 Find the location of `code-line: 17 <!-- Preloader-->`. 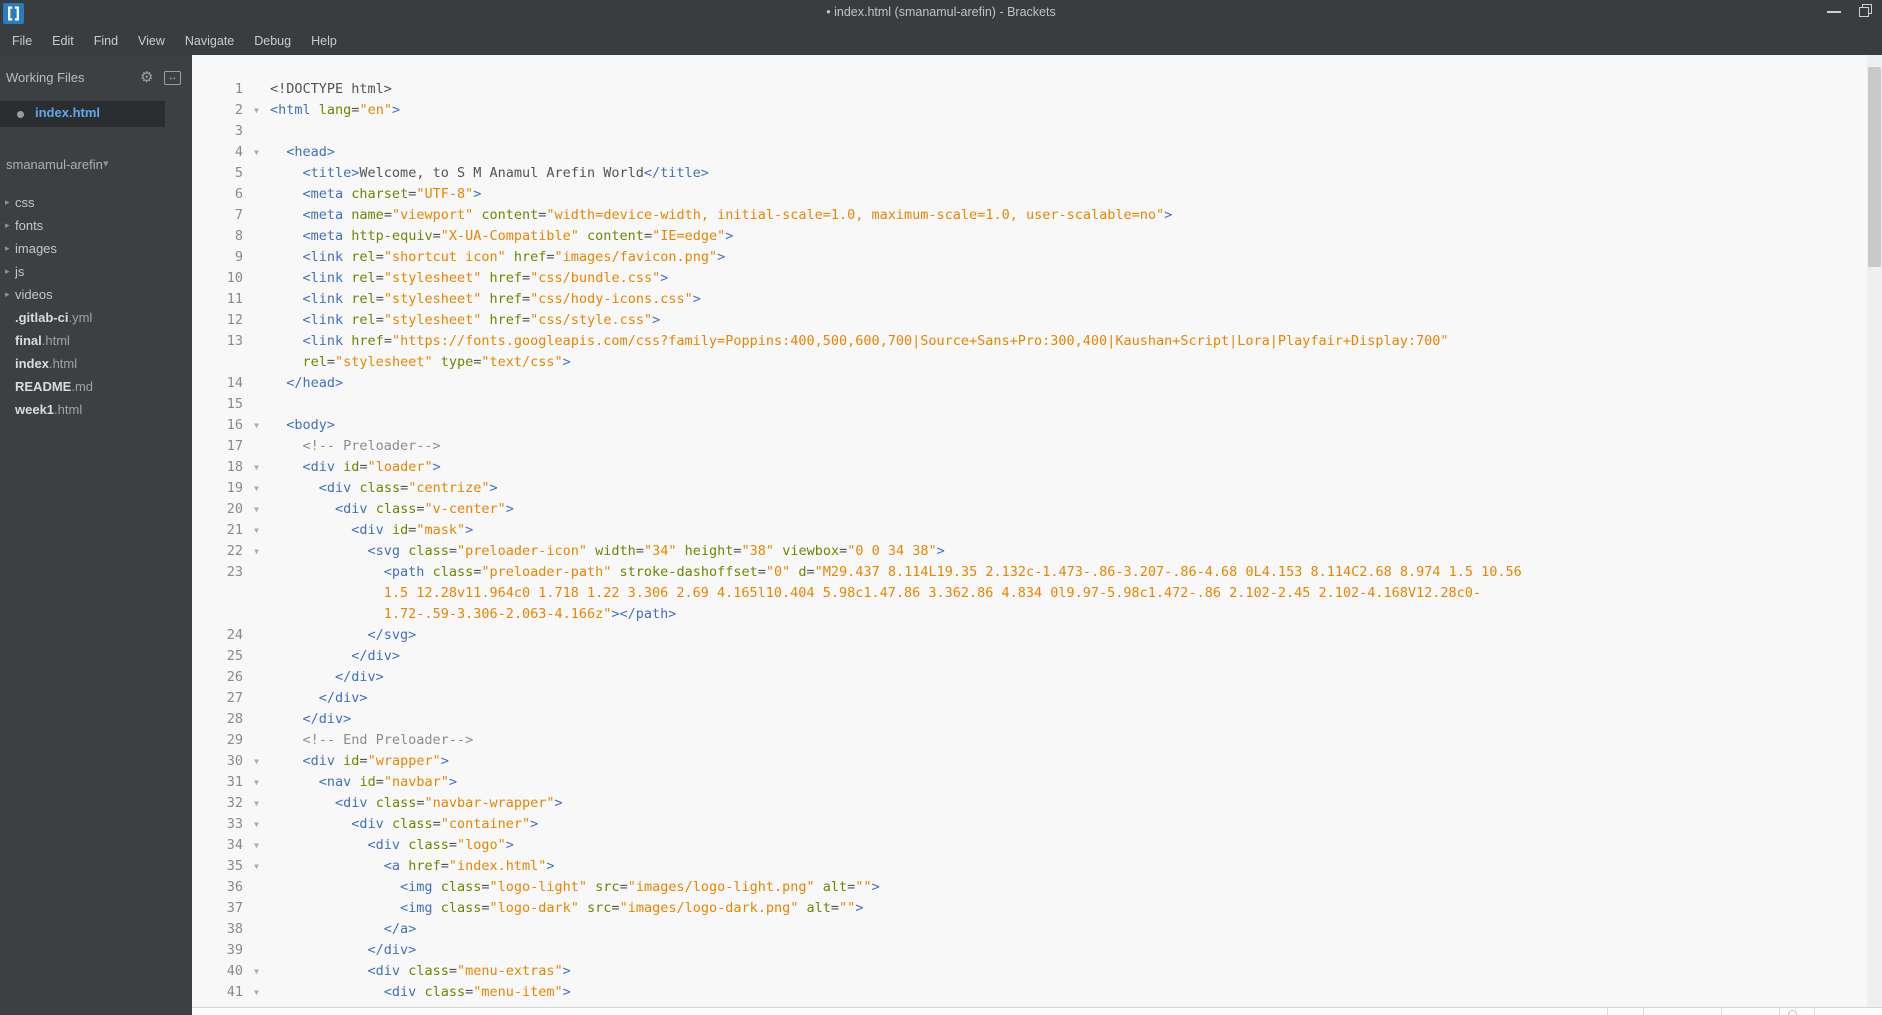

code-line: 17 <!-- Preloader--> is located at coordinates (1037, 446).